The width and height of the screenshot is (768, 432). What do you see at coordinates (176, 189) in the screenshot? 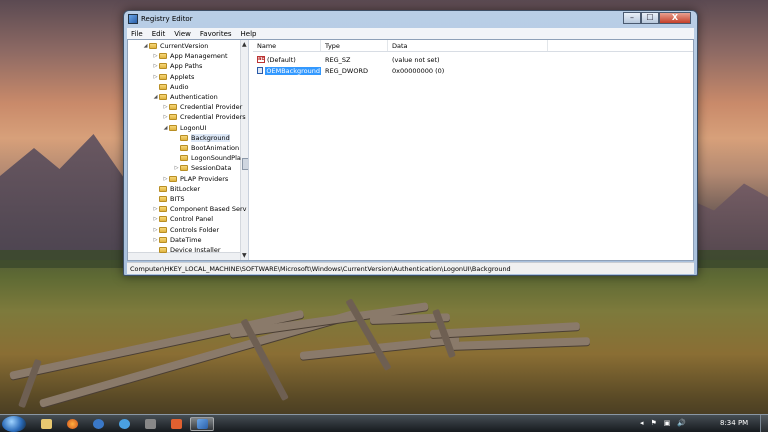
I see `tree-item: BitLocker` at bounding box center [176, 189].